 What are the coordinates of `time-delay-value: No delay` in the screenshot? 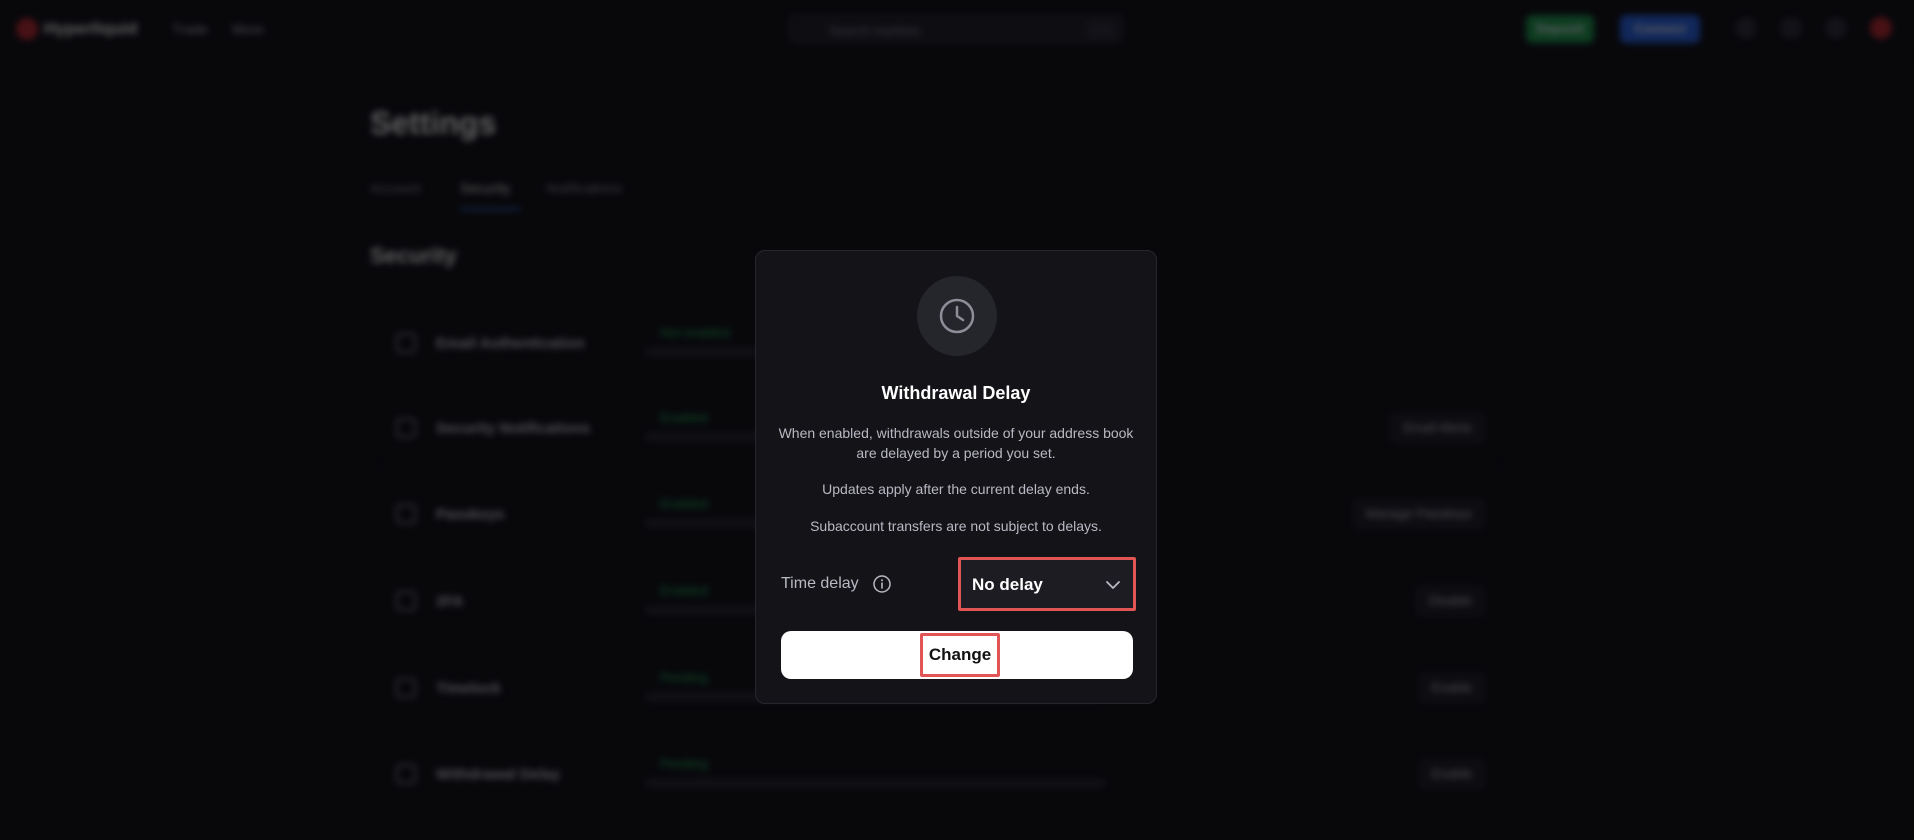 It's located at (1007, 584).